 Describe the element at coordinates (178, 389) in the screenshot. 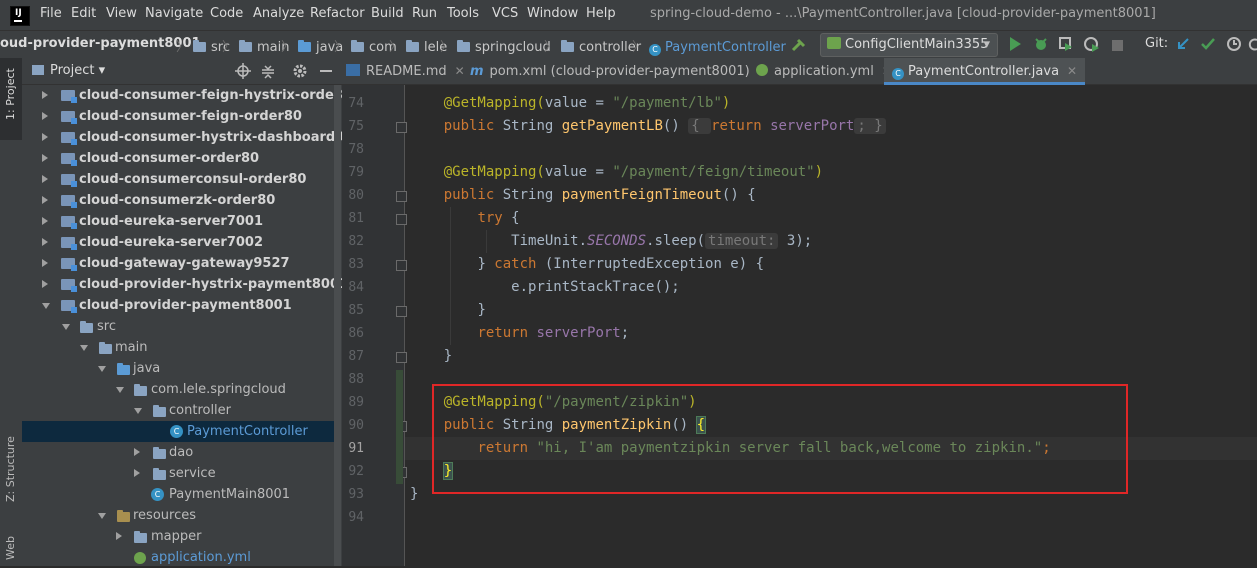

I see `tree-item-package: com.lele.springcloud` at that location.